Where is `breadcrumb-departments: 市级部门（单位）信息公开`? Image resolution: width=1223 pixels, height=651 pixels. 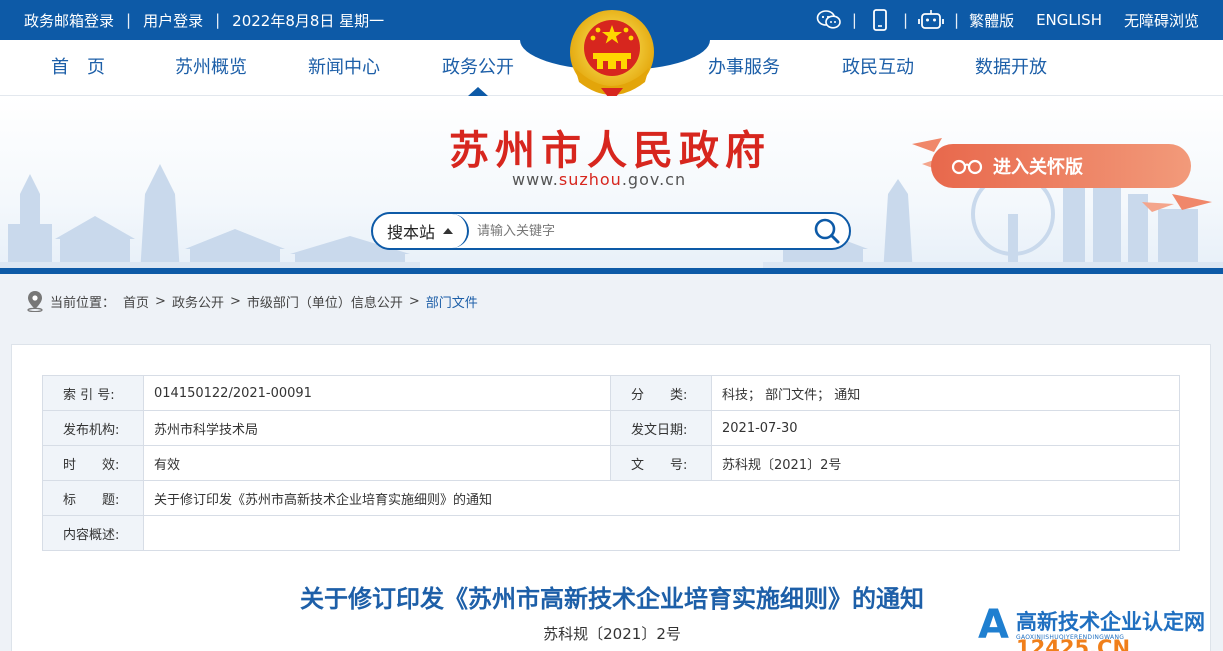 breadcrumb-departments: 市级部门（单位）信息公开 is located at coordinates (325, 301).